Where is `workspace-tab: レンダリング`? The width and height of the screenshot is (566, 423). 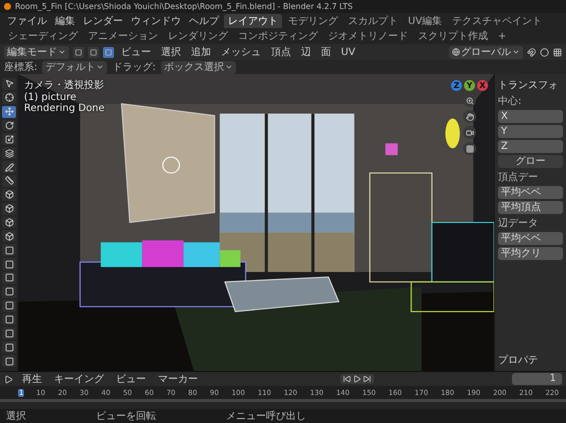 workspace-tab: レンダリング is located at coordinates (198, 36).